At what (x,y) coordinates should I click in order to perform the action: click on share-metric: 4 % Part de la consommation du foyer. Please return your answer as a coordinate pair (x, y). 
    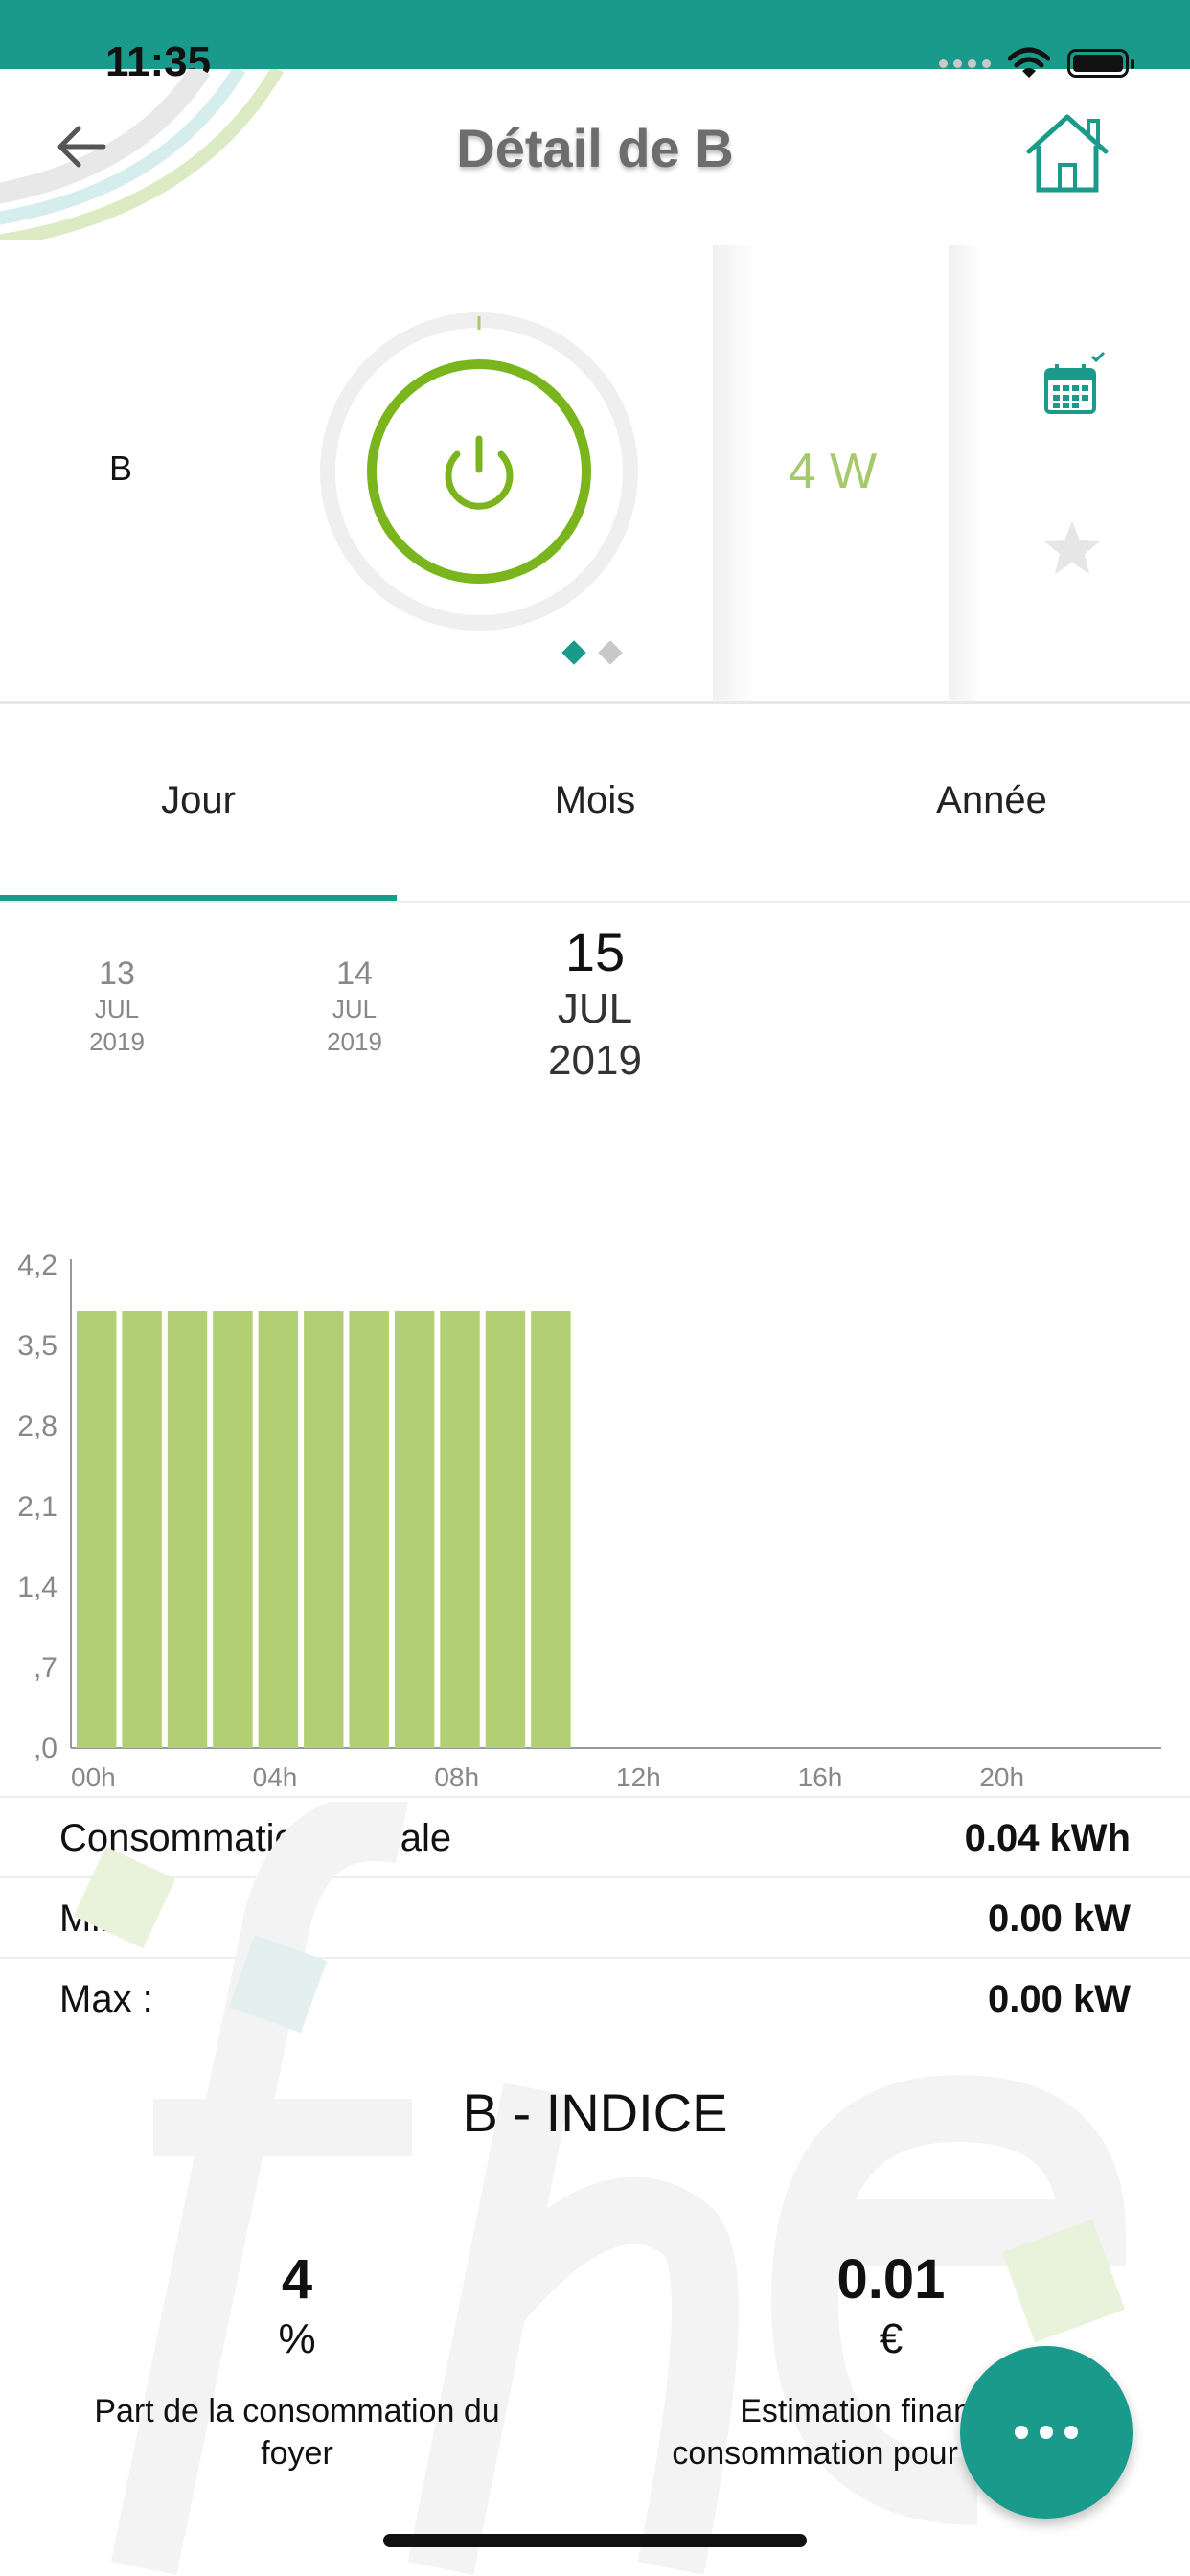
    Looking at the image, I should click on (297, 2360).